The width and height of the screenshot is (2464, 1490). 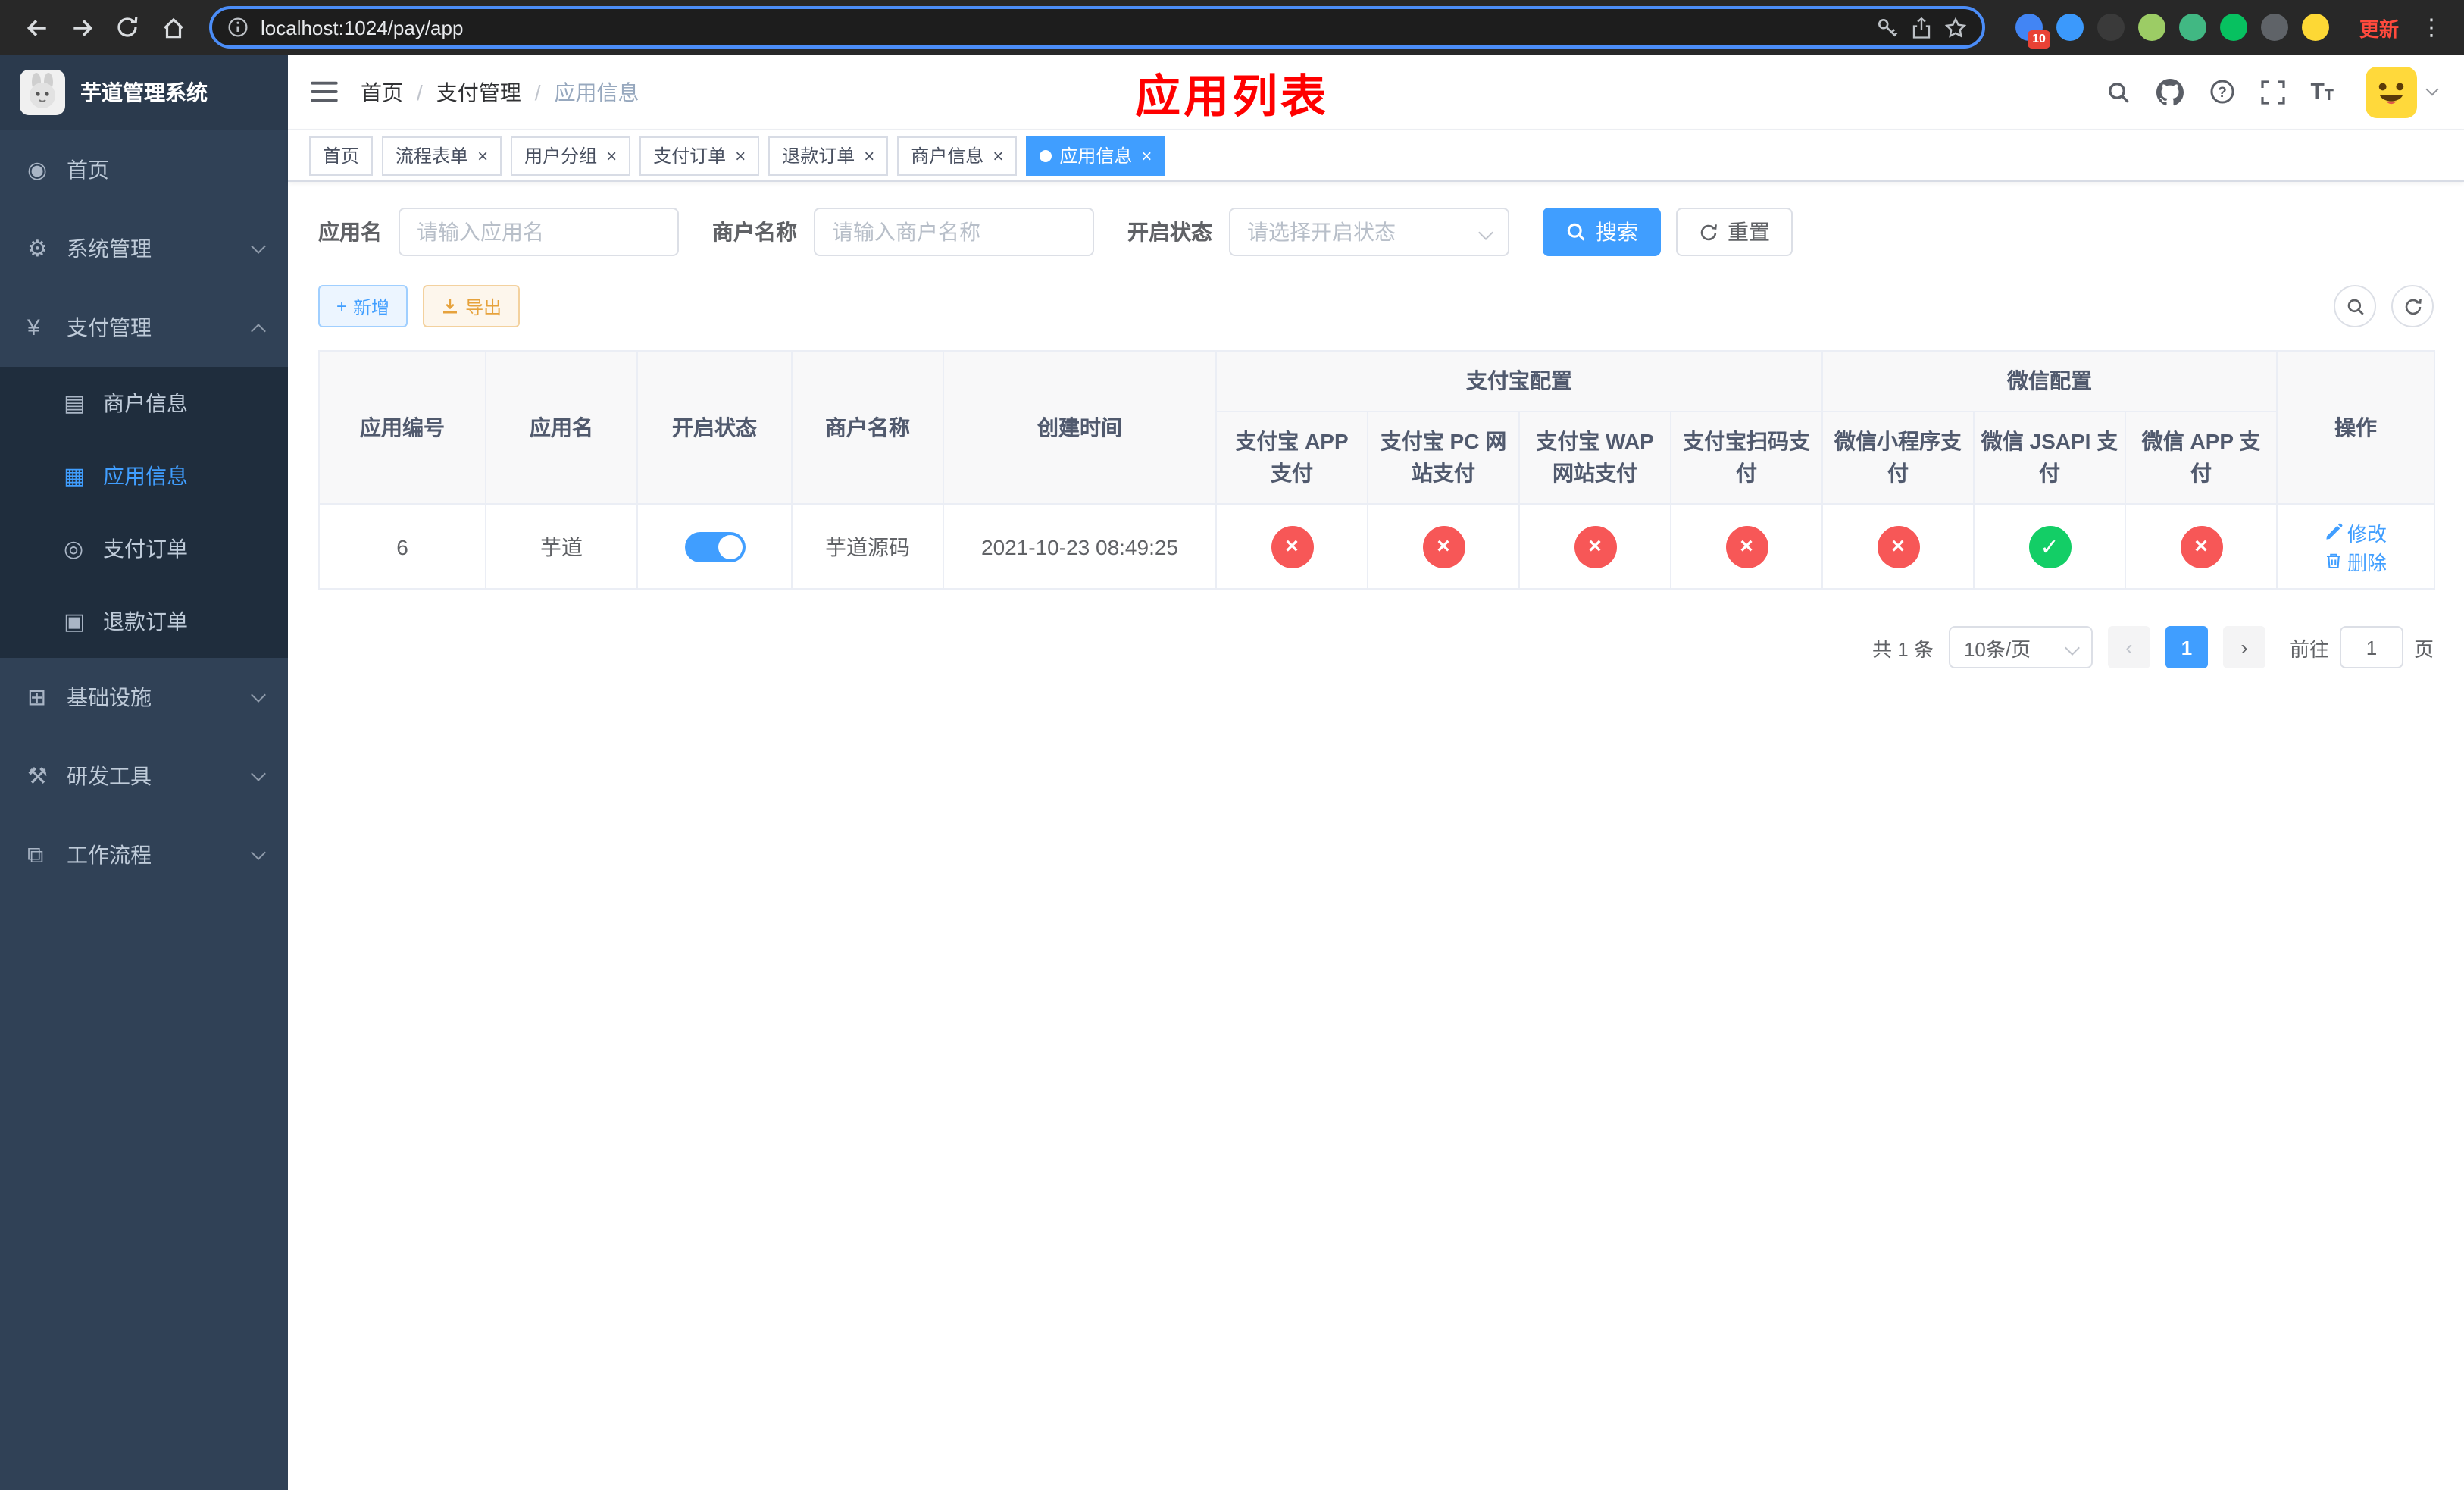 I want to click on status-select-placeholder: 请选择开启状态, so click(x=1321, y=232).